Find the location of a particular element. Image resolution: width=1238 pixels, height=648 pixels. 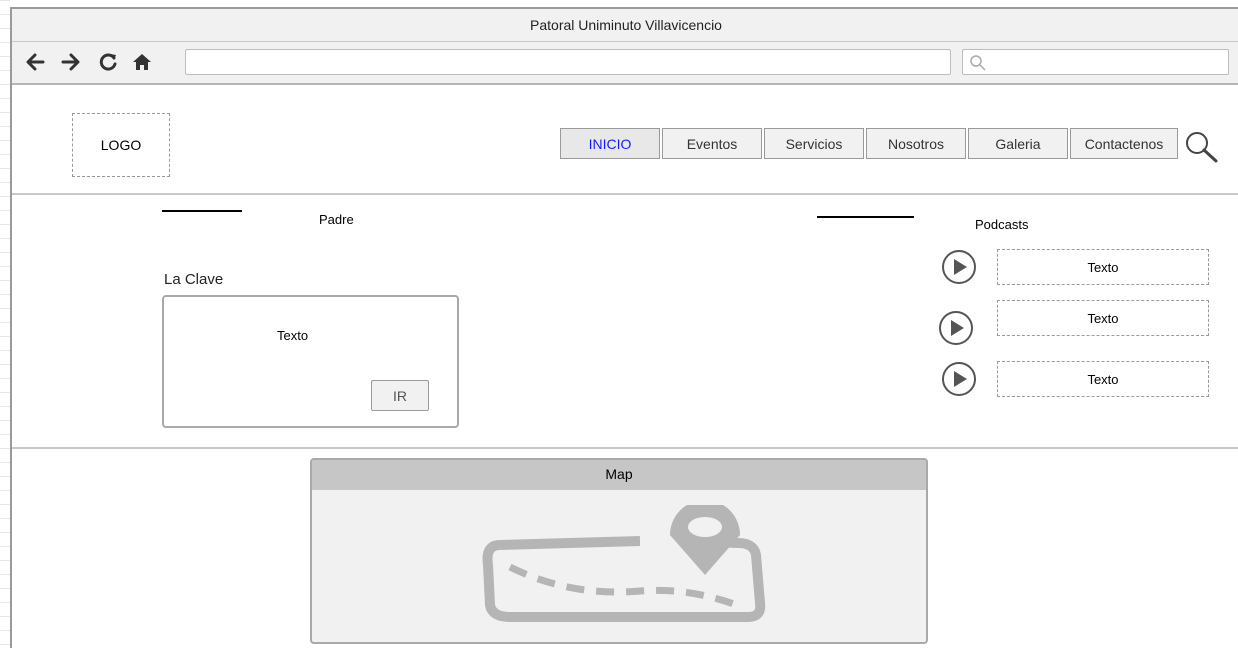

logo-placeholder: LOGO is located at coordinates (121, 145).